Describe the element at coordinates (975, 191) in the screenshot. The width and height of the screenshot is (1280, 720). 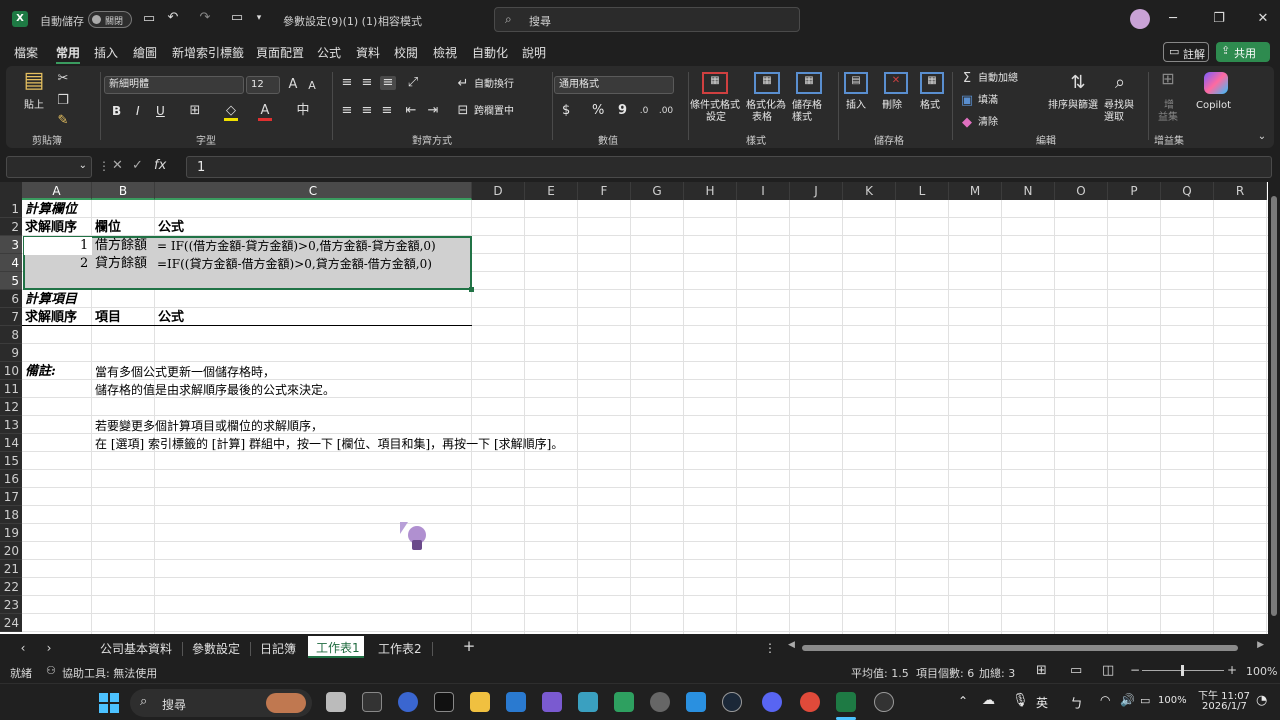
I see `column-header-m: M` at that location.